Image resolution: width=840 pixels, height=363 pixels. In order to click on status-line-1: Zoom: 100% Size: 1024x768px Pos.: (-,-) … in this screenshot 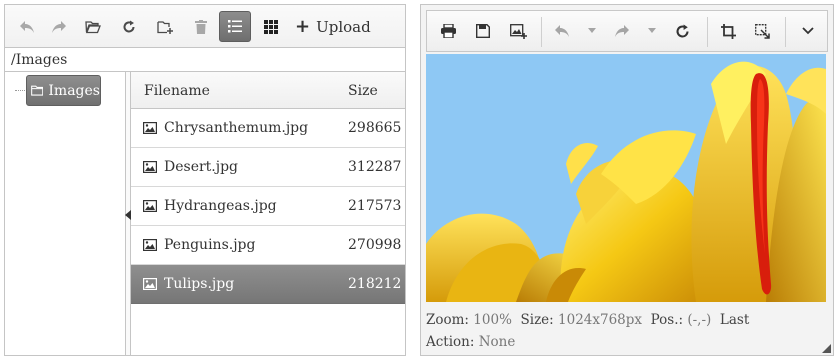, I will do `click(627, 320)`.